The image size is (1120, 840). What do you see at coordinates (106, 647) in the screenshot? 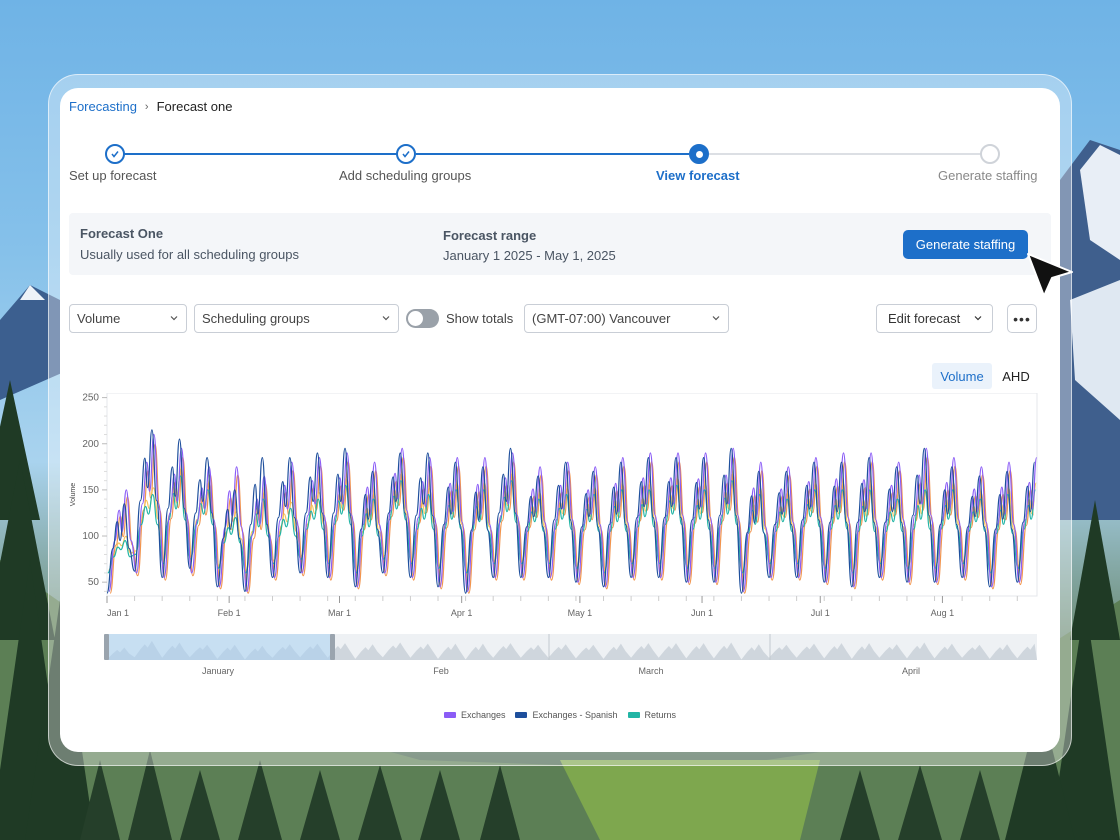
I see `navigator-handle-left` at bounding box center [106, 647].